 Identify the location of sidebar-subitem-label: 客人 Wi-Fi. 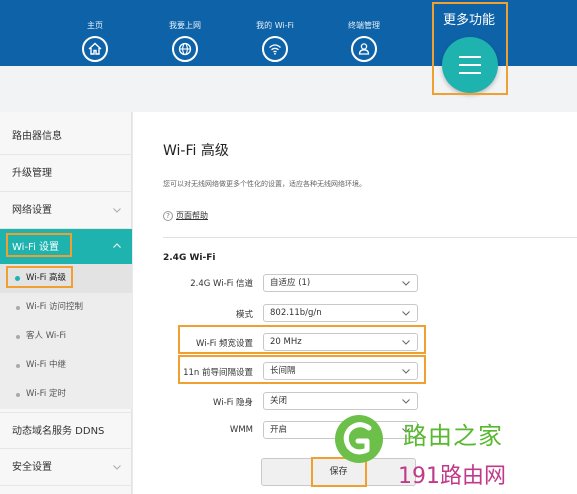
(46, 336).